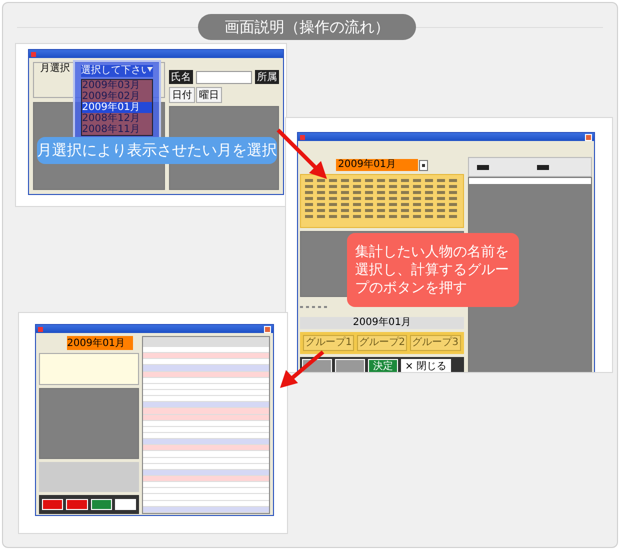 The height and width of the screenshot is (550, 620). What do you see at coordinates (157, 150) in the screenshot?
I see `callout: 月選択により表示させたい月を選択` at bounding box center [157, 150].